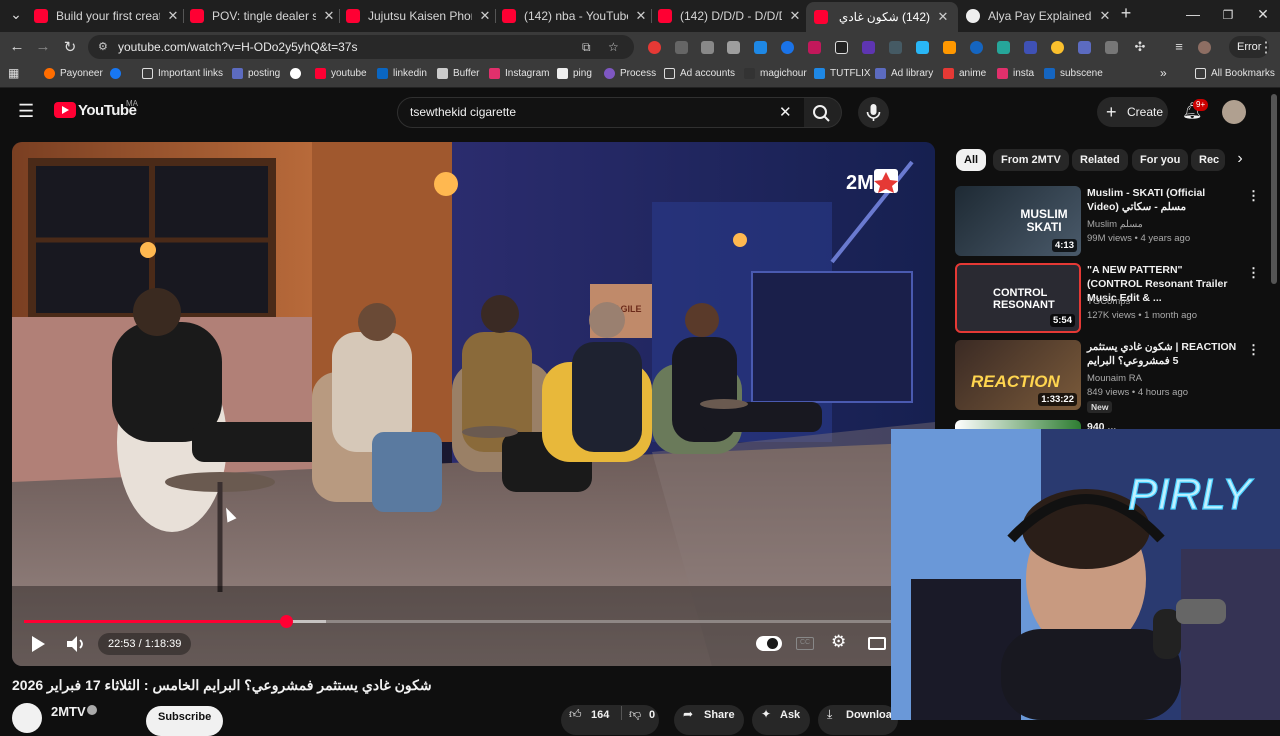 Image resolution: width=1280 pixels, height=736 pixels. What do you see at coordinates (699, 73) in the screenshot?
I see `bookmark-ad-accounts: Ad accounts` at bounding box center [699, 73].